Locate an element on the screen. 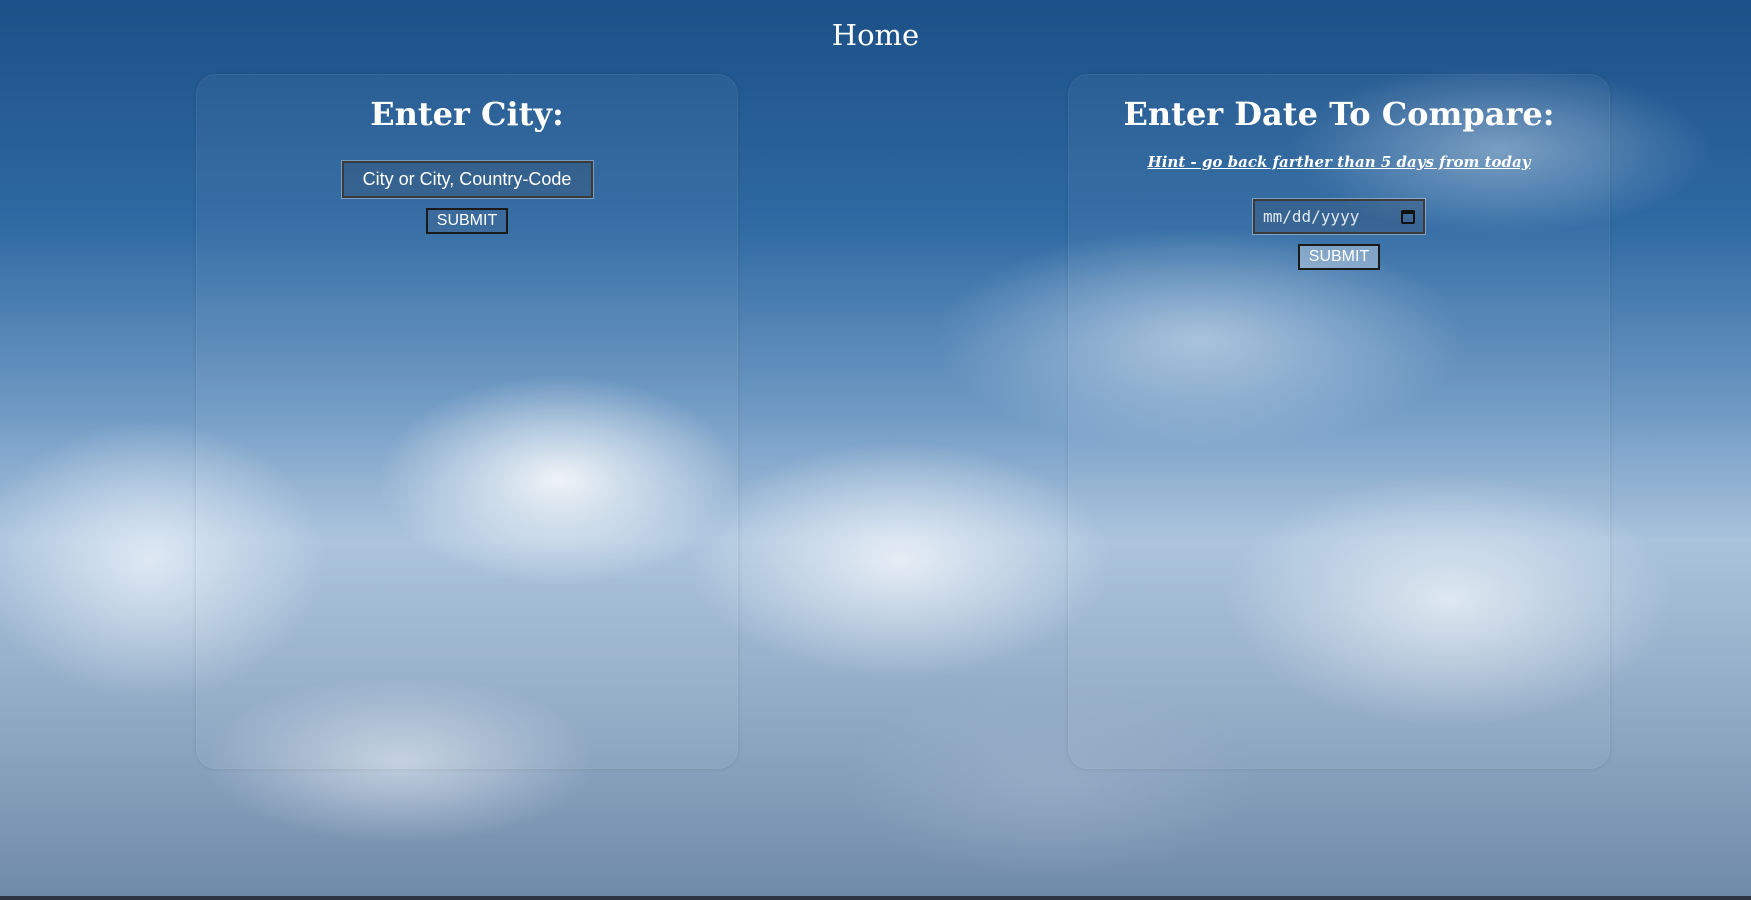 The height and width of the screenshot is (900, 1751). date-input: mm/dd/yyyy is located at coordinates (1339, 216).